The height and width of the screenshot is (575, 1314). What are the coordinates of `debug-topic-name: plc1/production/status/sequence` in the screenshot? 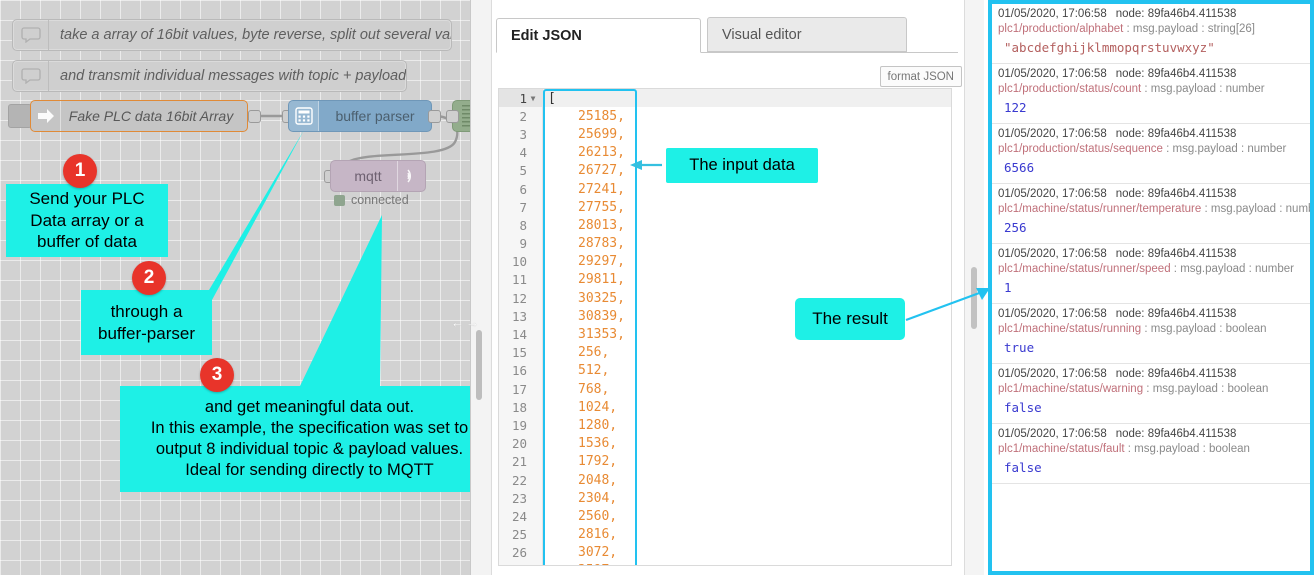 It's located at (1080, 149).